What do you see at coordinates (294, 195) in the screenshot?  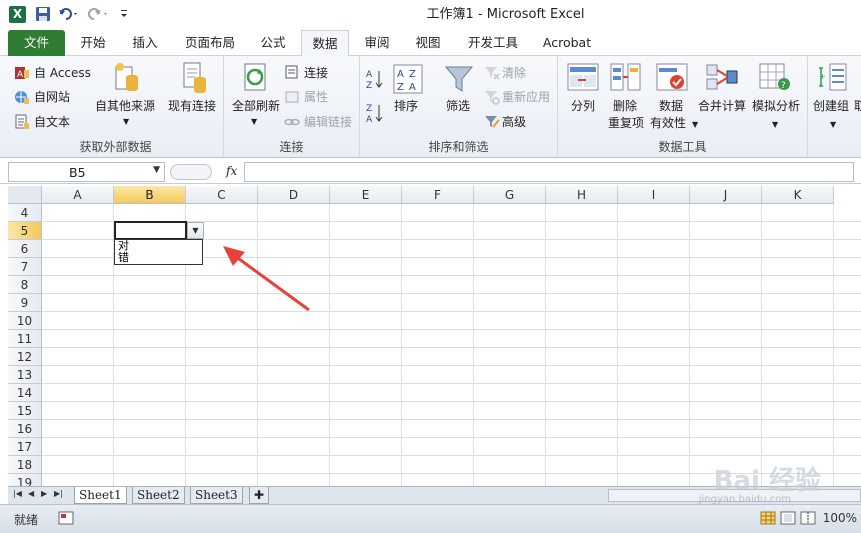 I see `column-header-d: D` at bounding box center [294, 195].